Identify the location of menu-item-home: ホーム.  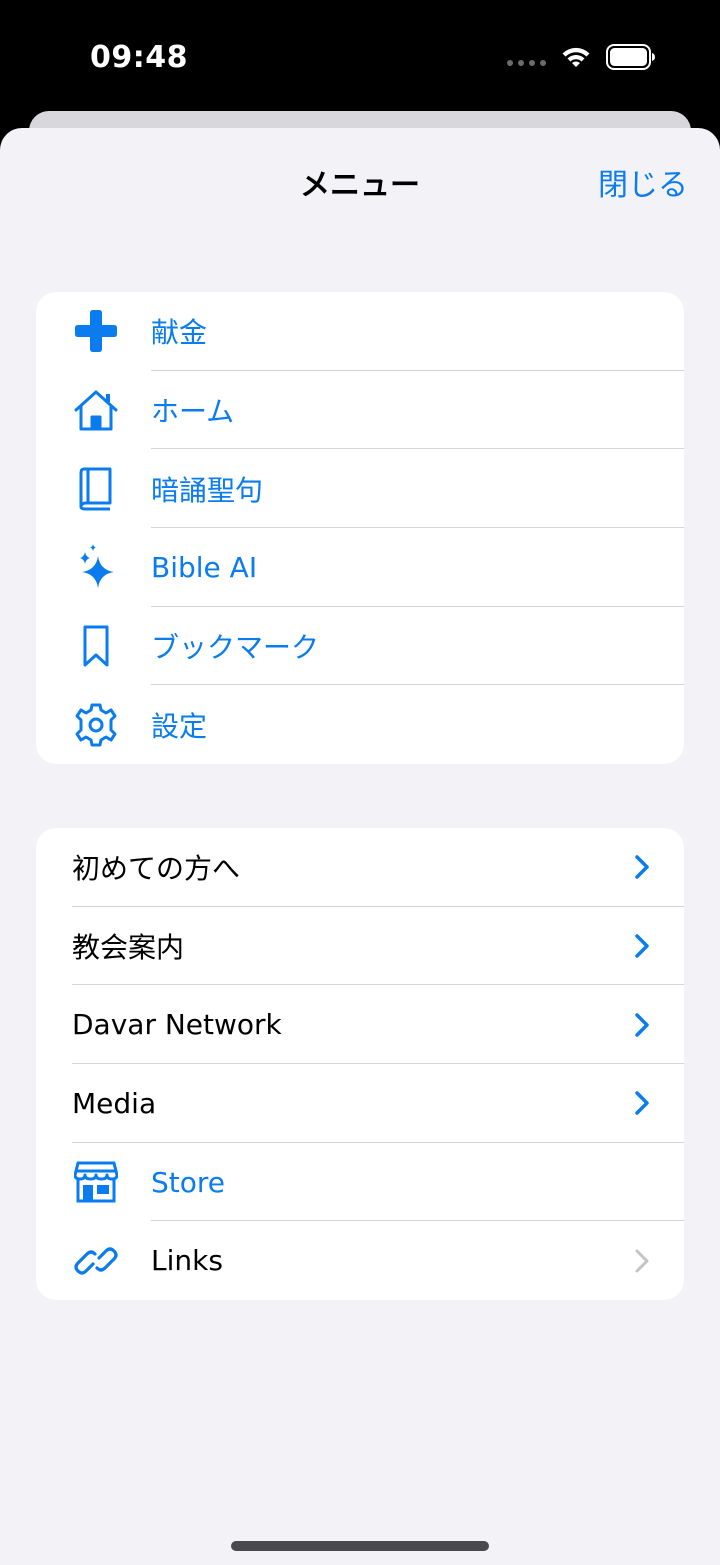
(360, 410).